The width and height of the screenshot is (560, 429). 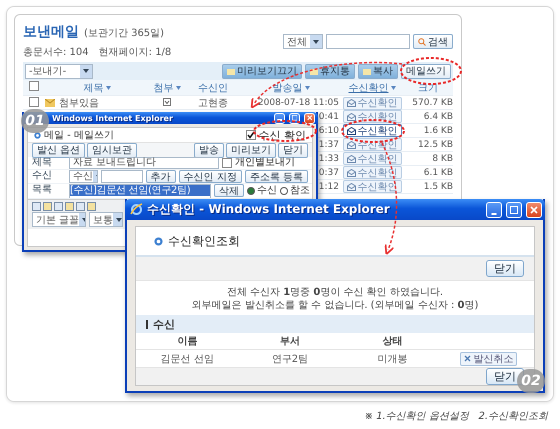 I want to click on total-count: 총문서수: 104, so click(x=56, y=52).